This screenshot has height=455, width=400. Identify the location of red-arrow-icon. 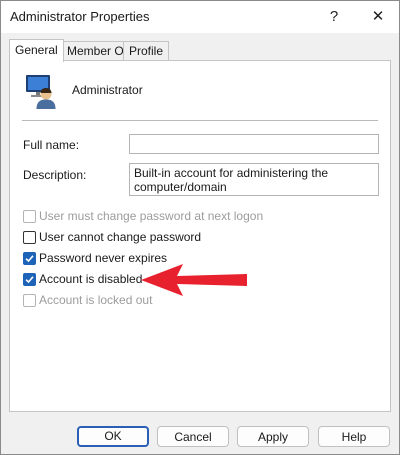
(194, 281).